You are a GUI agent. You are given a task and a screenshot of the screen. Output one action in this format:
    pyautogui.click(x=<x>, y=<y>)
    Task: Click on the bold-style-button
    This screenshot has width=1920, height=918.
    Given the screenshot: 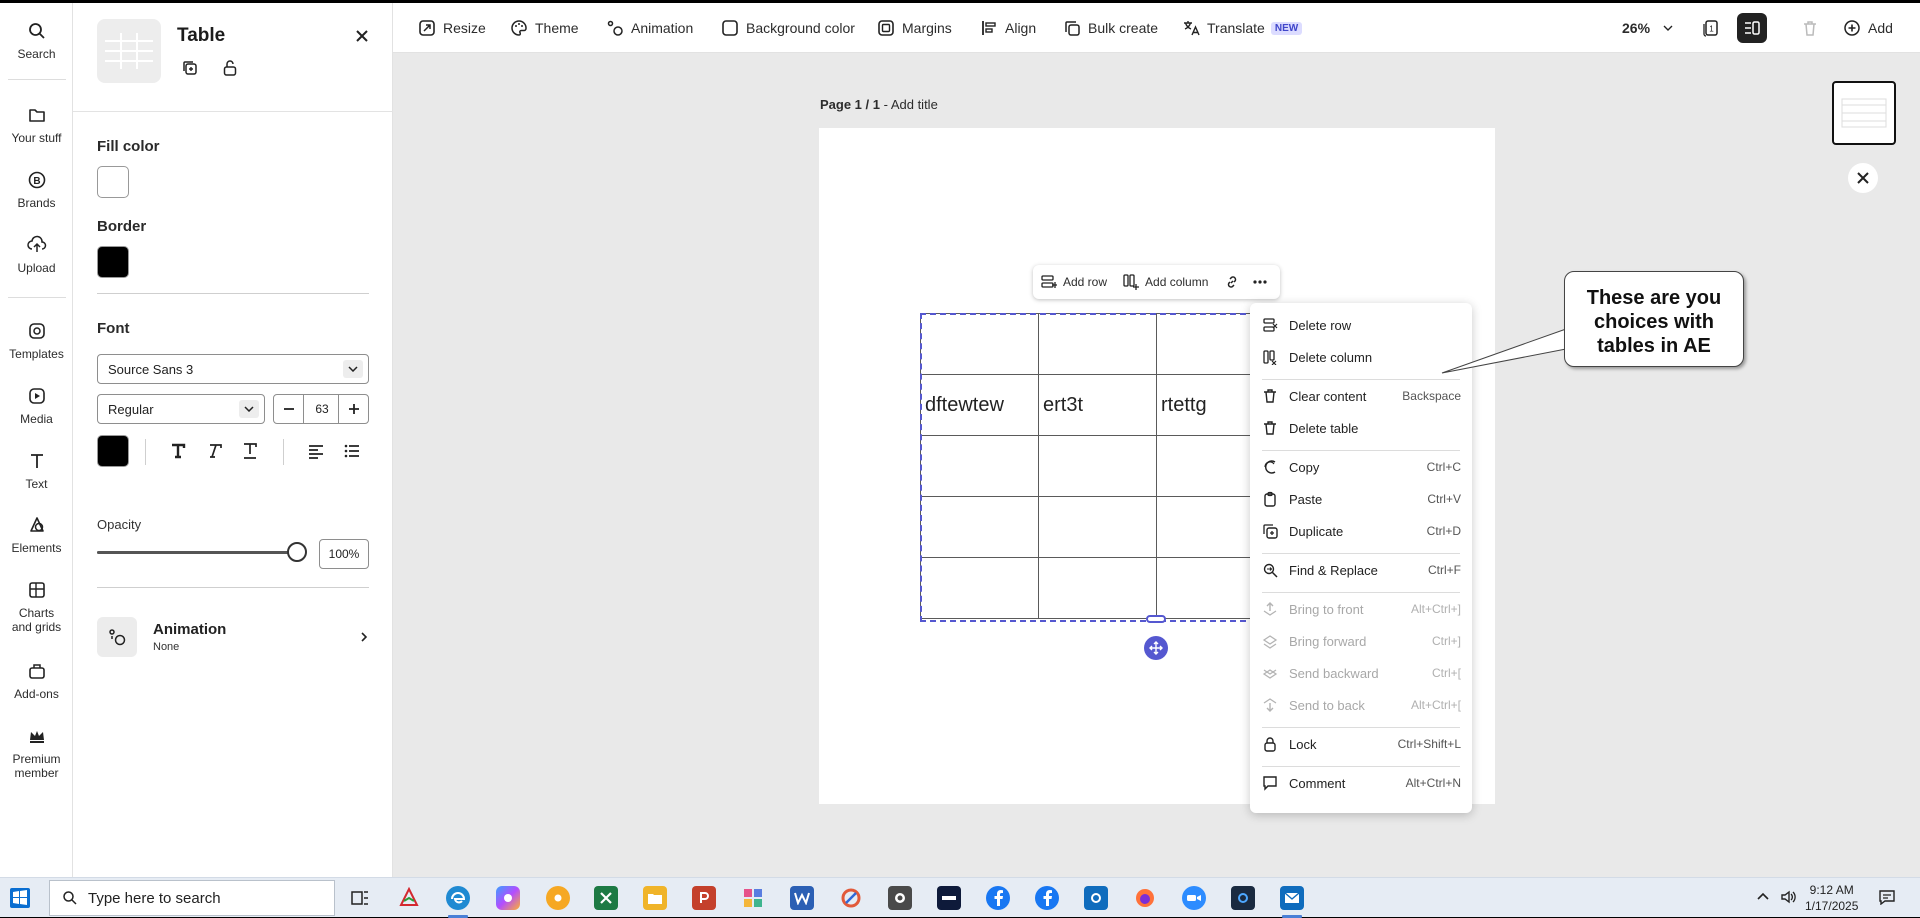 What is the action you would take?
    pyautogui.click(x=178, y=451)
    